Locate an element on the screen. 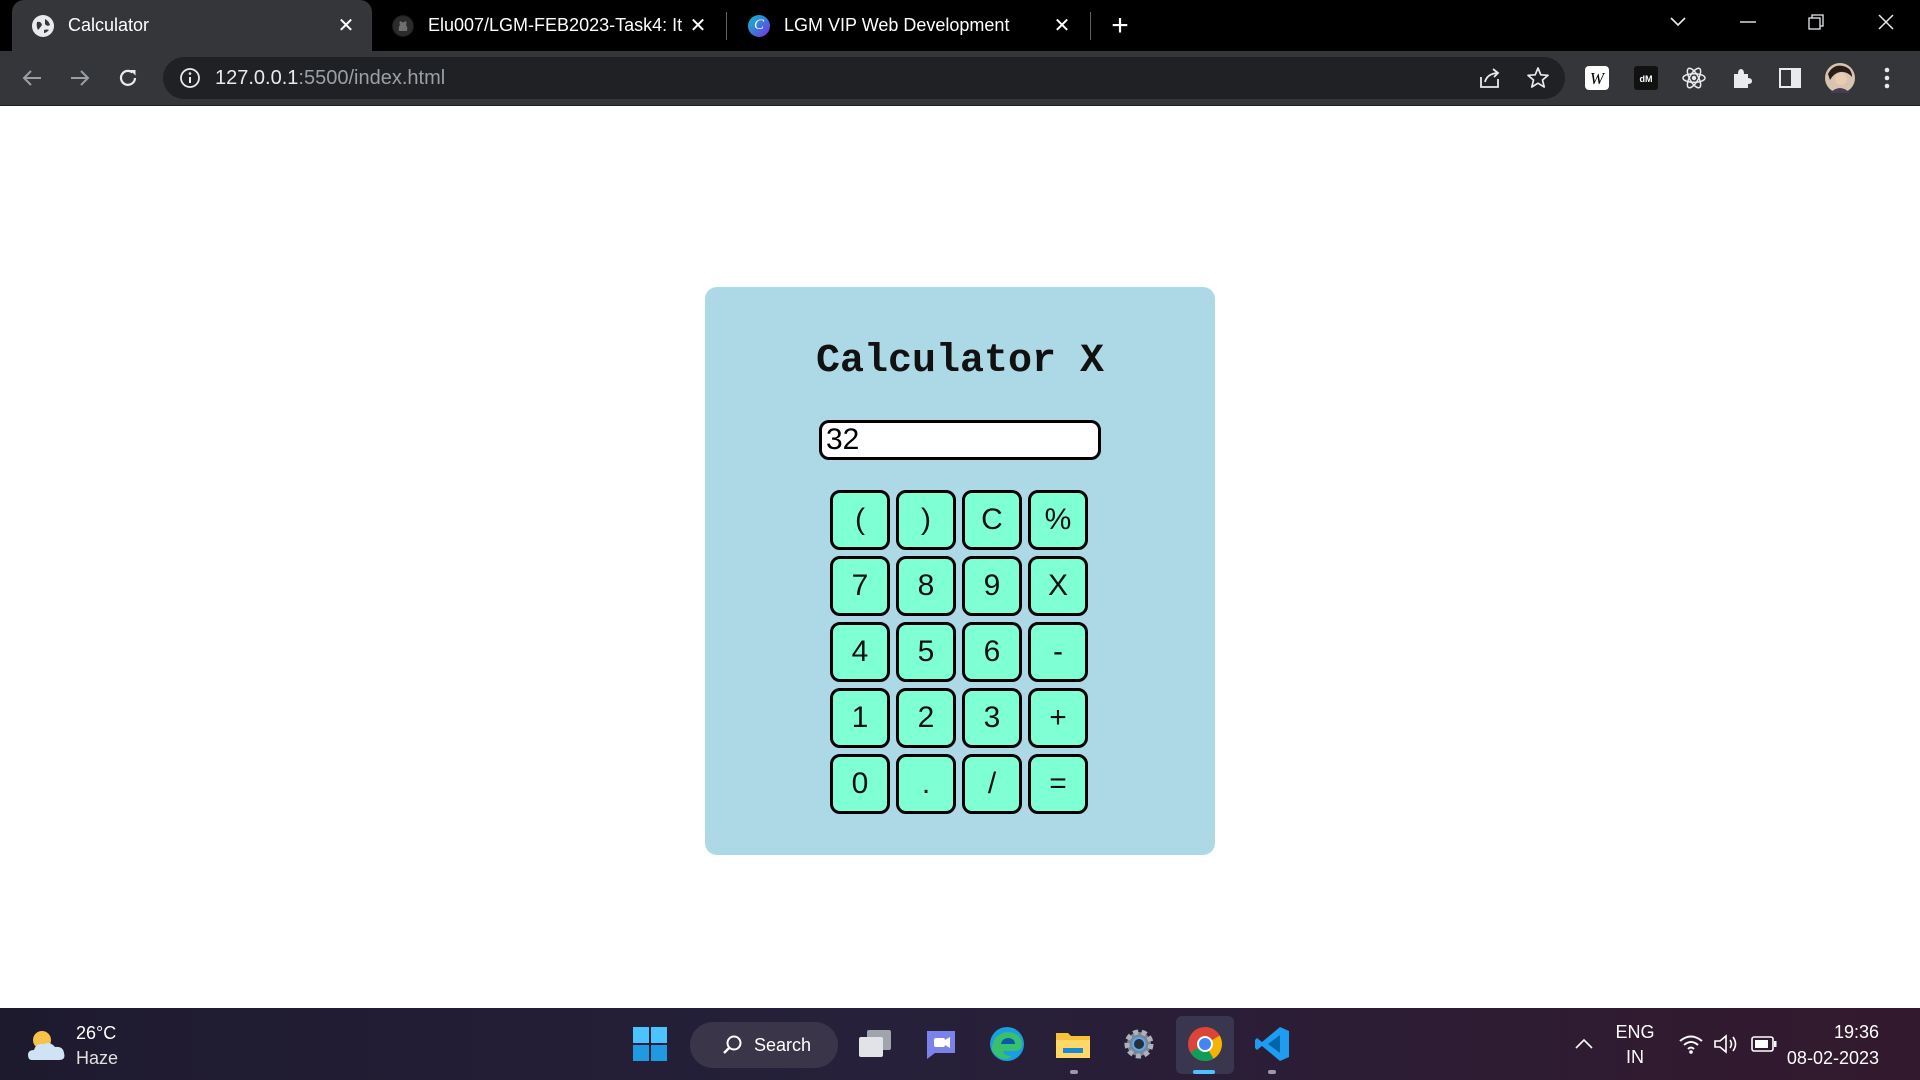  key-5: 5 is located at coordinates (926, 652).